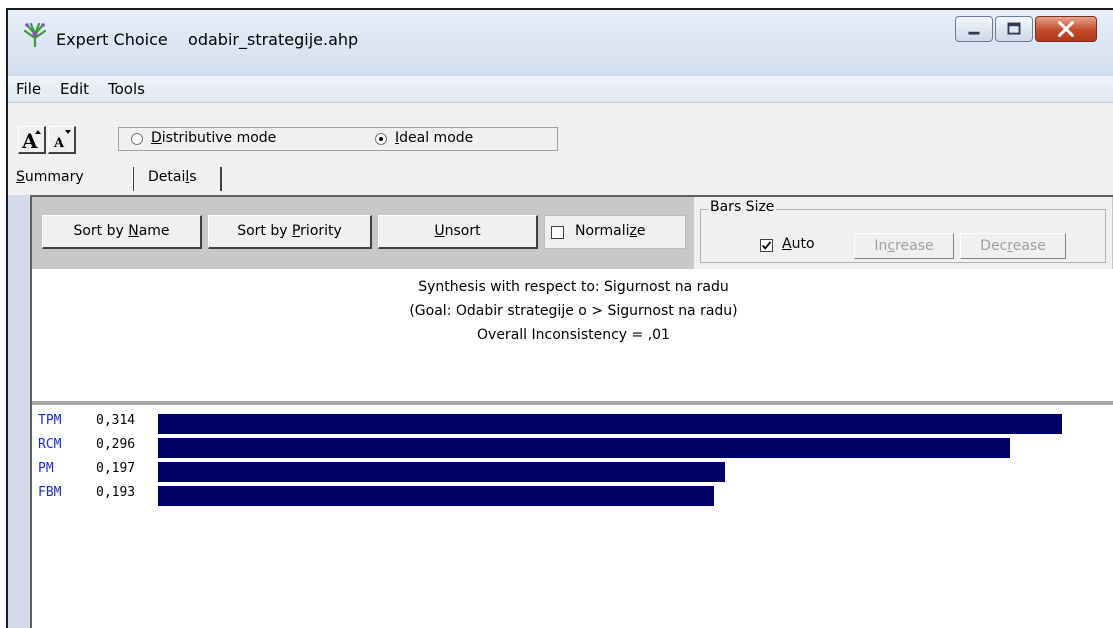  Describe the element at coordinates (974, 33) in the screenshot. I see `minimize-icon` at that location.